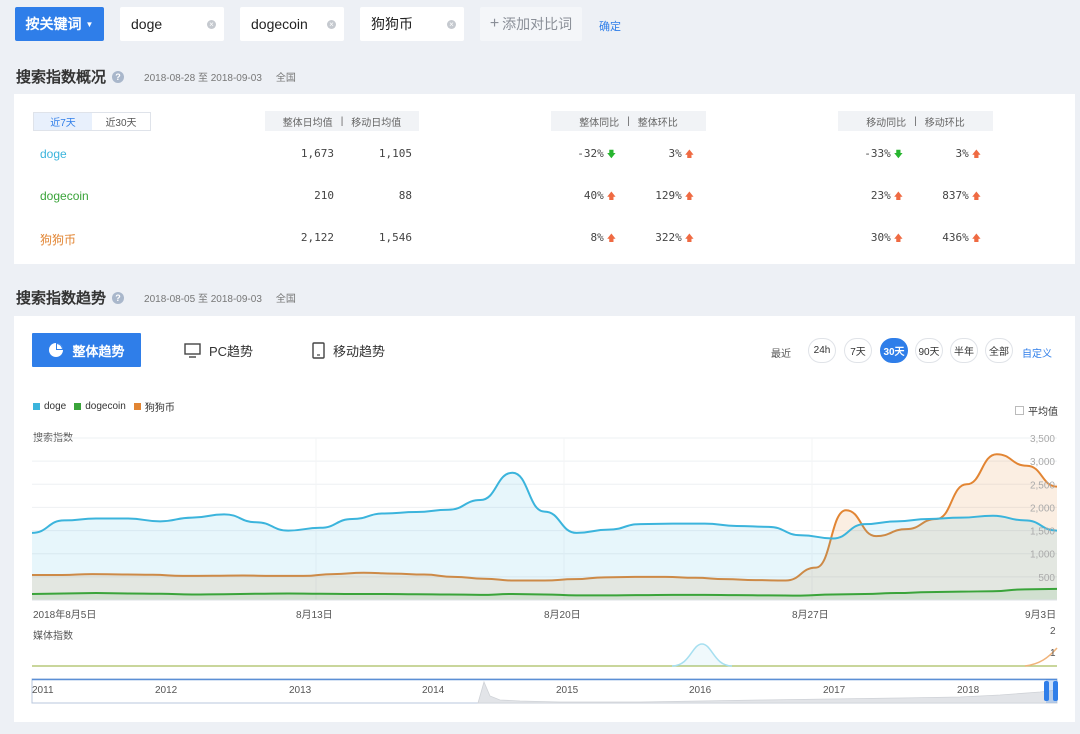 The width and height of the screenshot is (1080, 734). Describe the element at coordinates (599, 123) in the screenshot. I see `header-yoy: 整体同比` at that location.